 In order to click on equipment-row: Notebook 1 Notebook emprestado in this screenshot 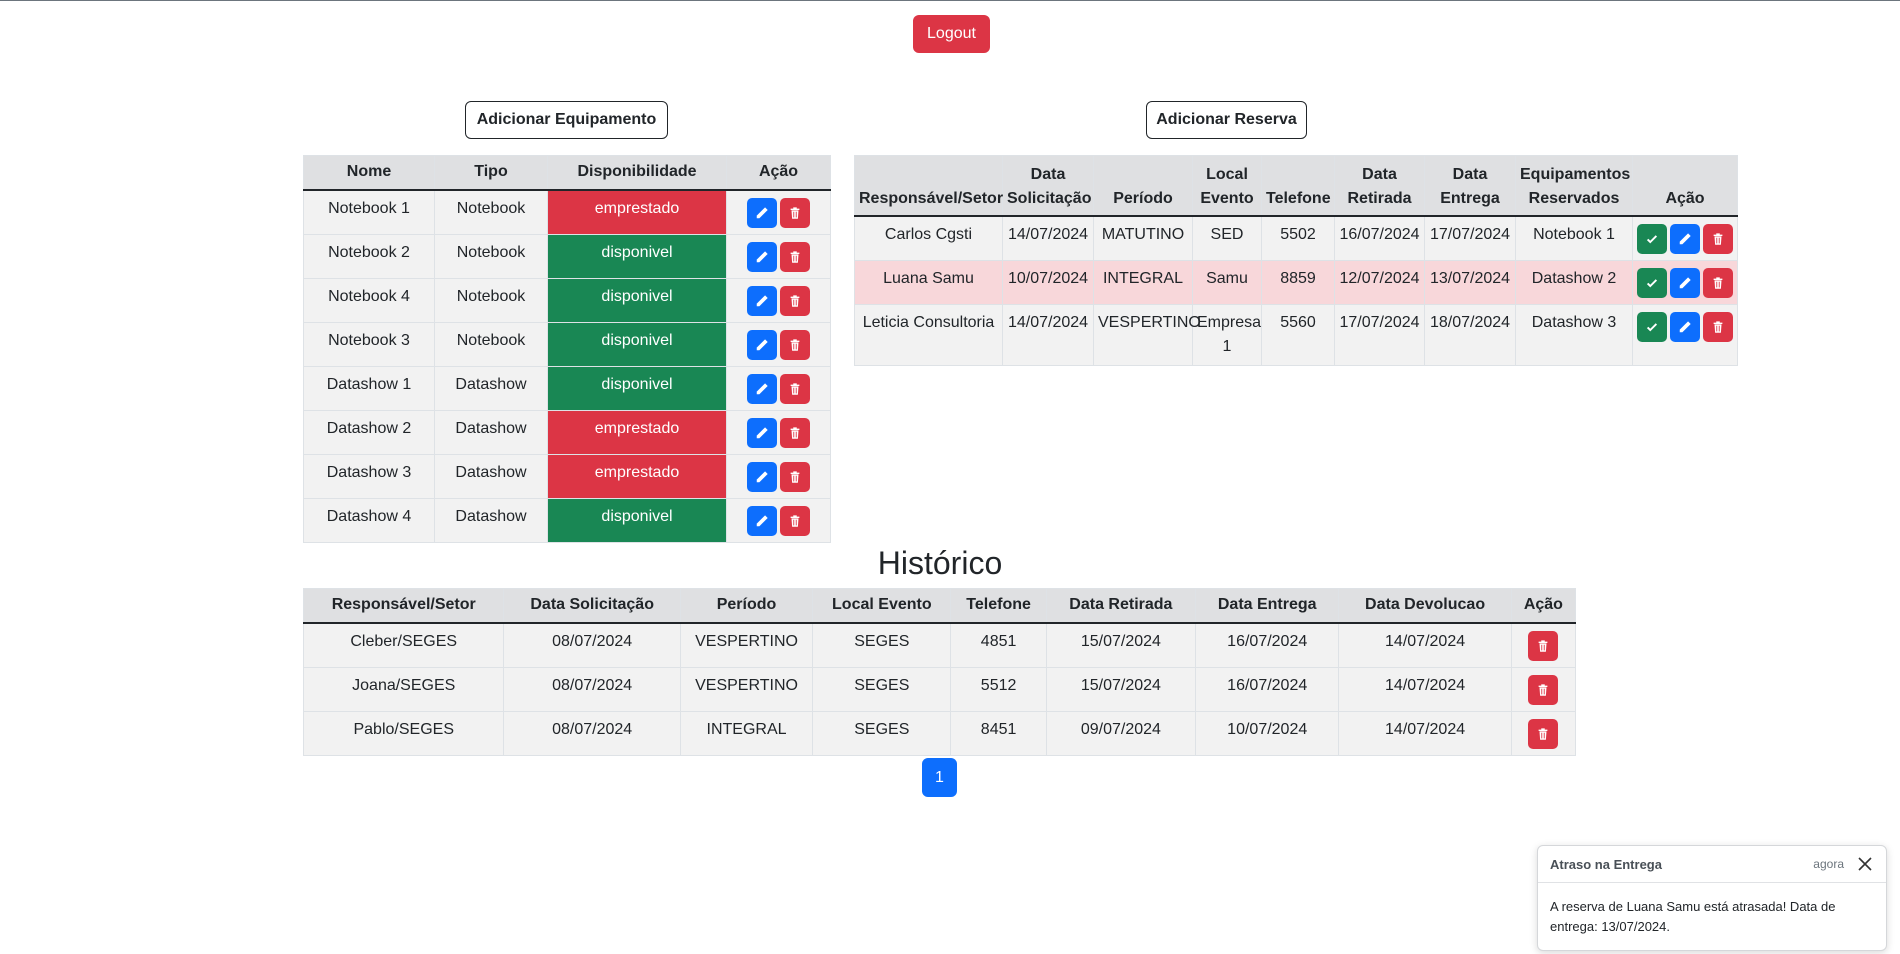, I will do `click(567, 212)`.